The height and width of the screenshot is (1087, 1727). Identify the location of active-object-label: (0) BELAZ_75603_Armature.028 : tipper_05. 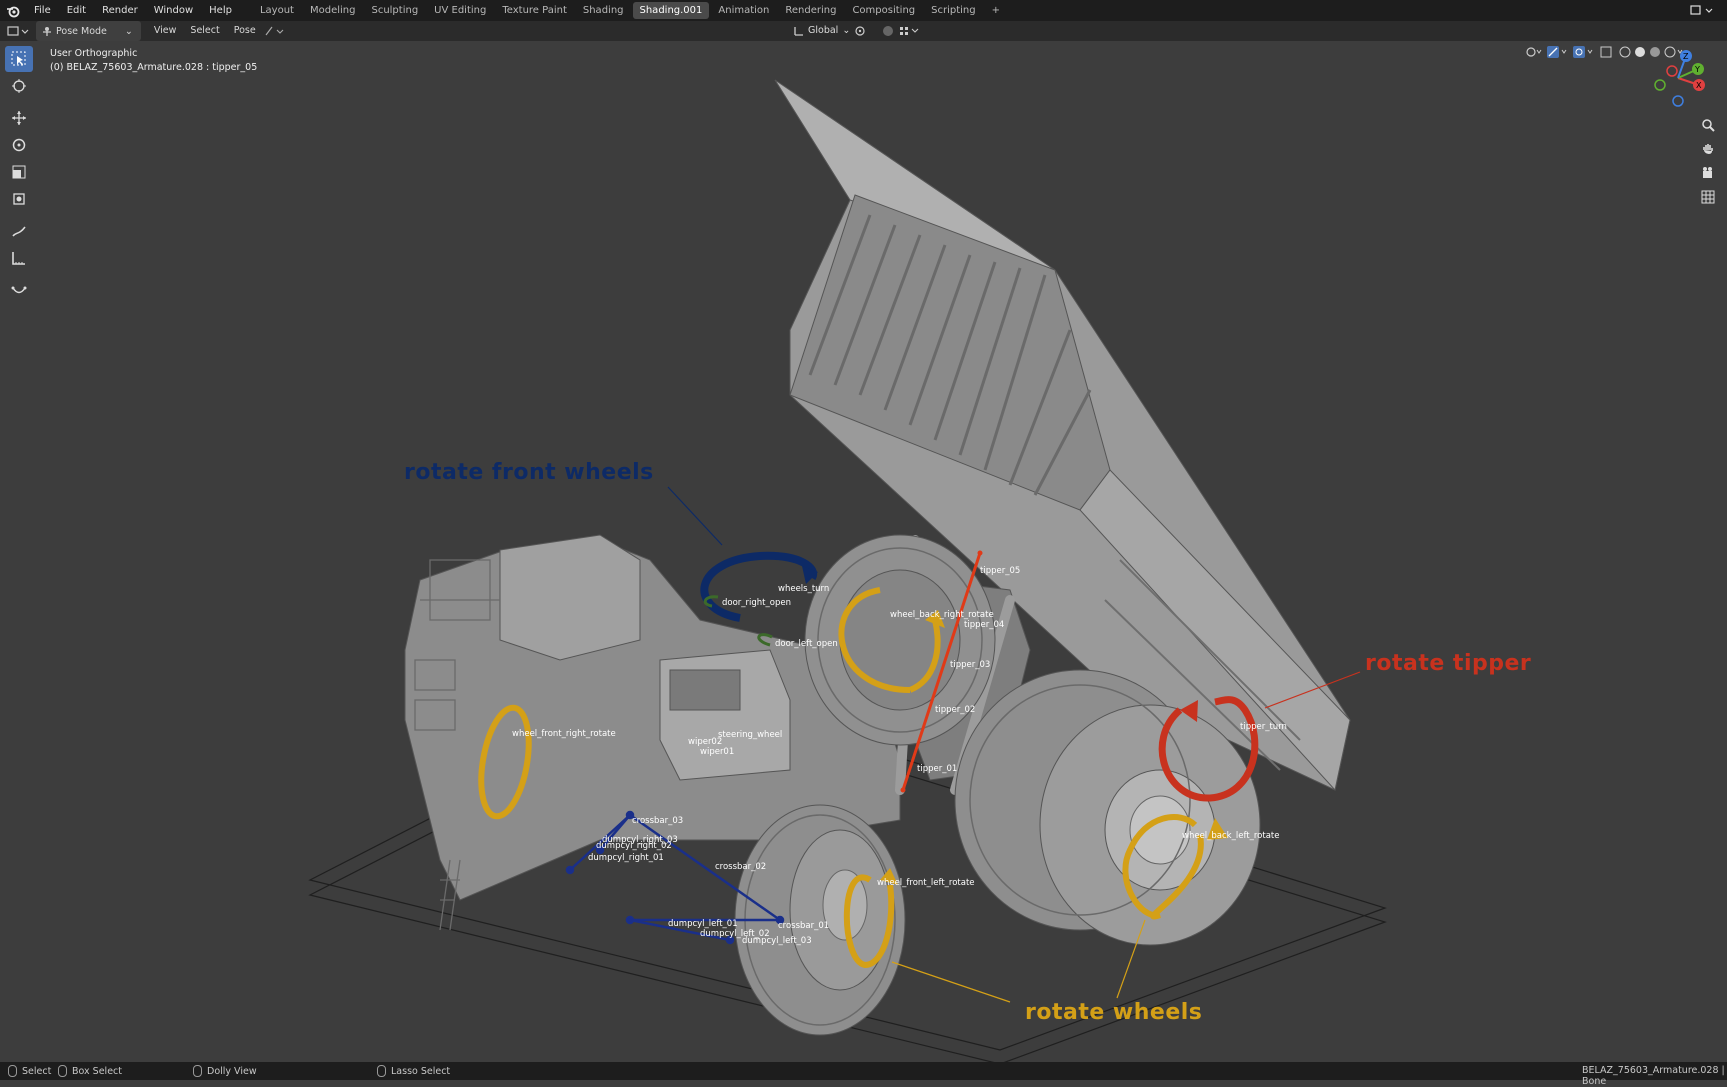
(154, 67).